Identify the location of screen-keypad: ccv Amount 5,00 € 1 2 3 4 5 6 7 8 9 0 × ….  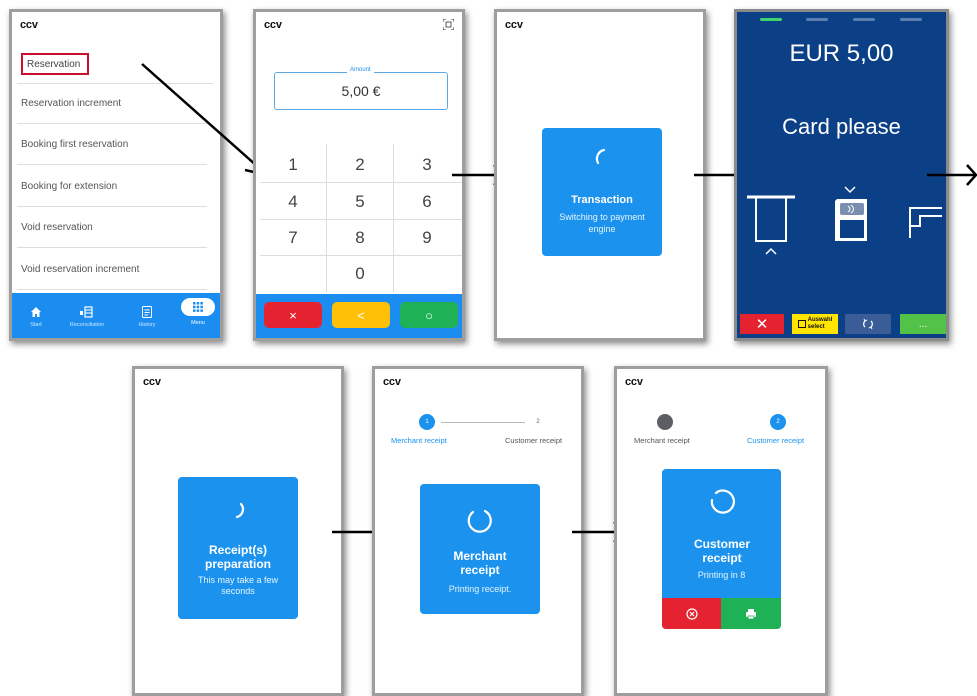
(359, 175).